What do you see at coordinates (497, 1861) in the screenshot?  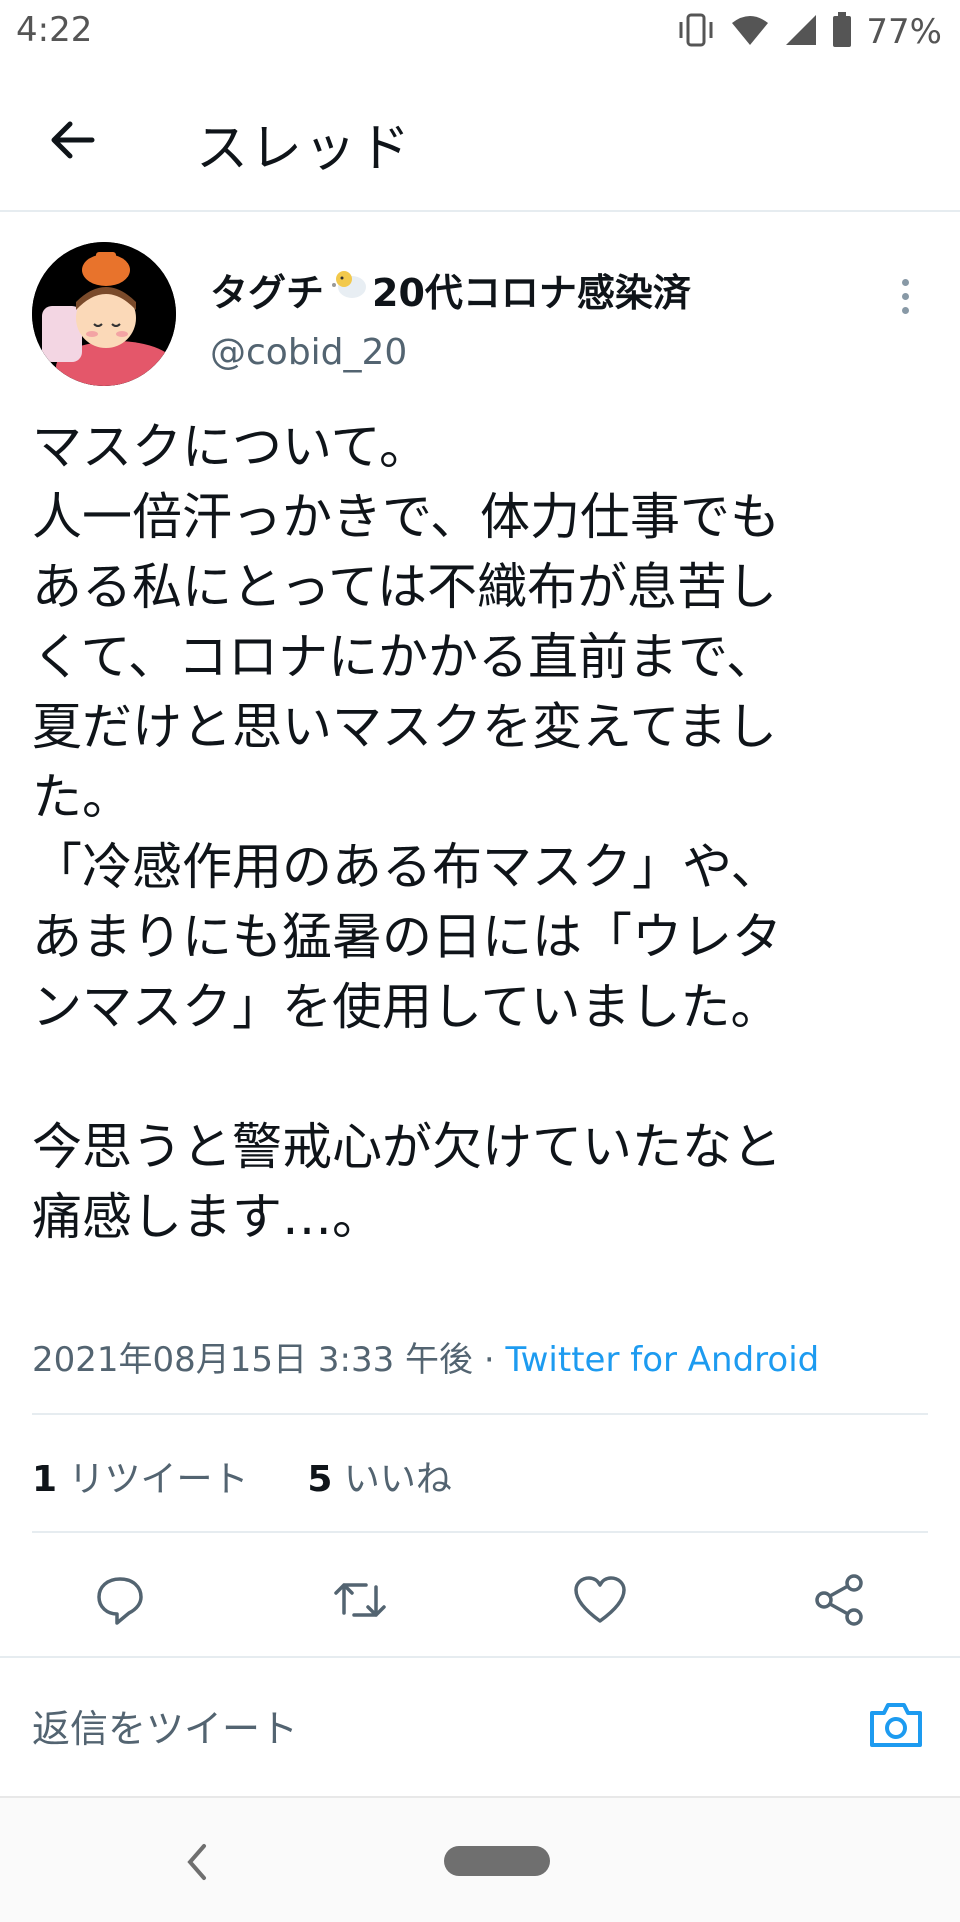 I see `nav-home-pill` at bounding box center [497, 1861].